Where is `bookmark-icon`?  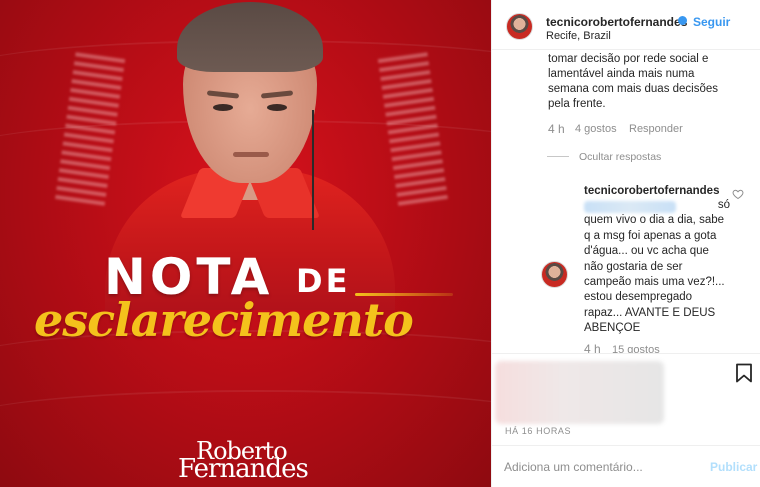 bookmark-icon is located at coordinates (744, 373).